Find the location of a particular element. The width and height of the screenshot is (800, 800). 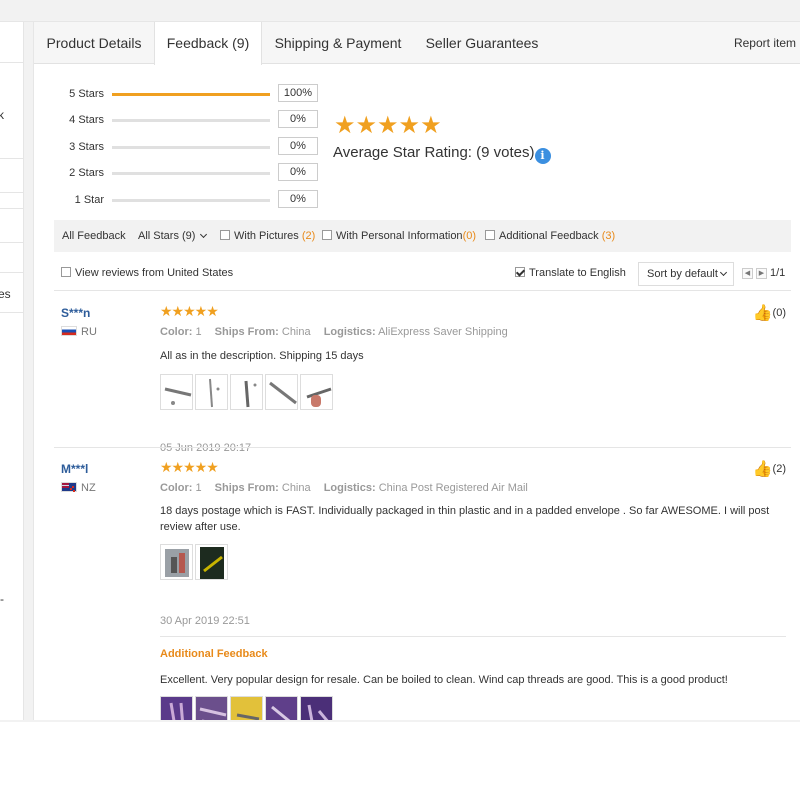

report-item-link: Report item is located at coordinates (765, 43).